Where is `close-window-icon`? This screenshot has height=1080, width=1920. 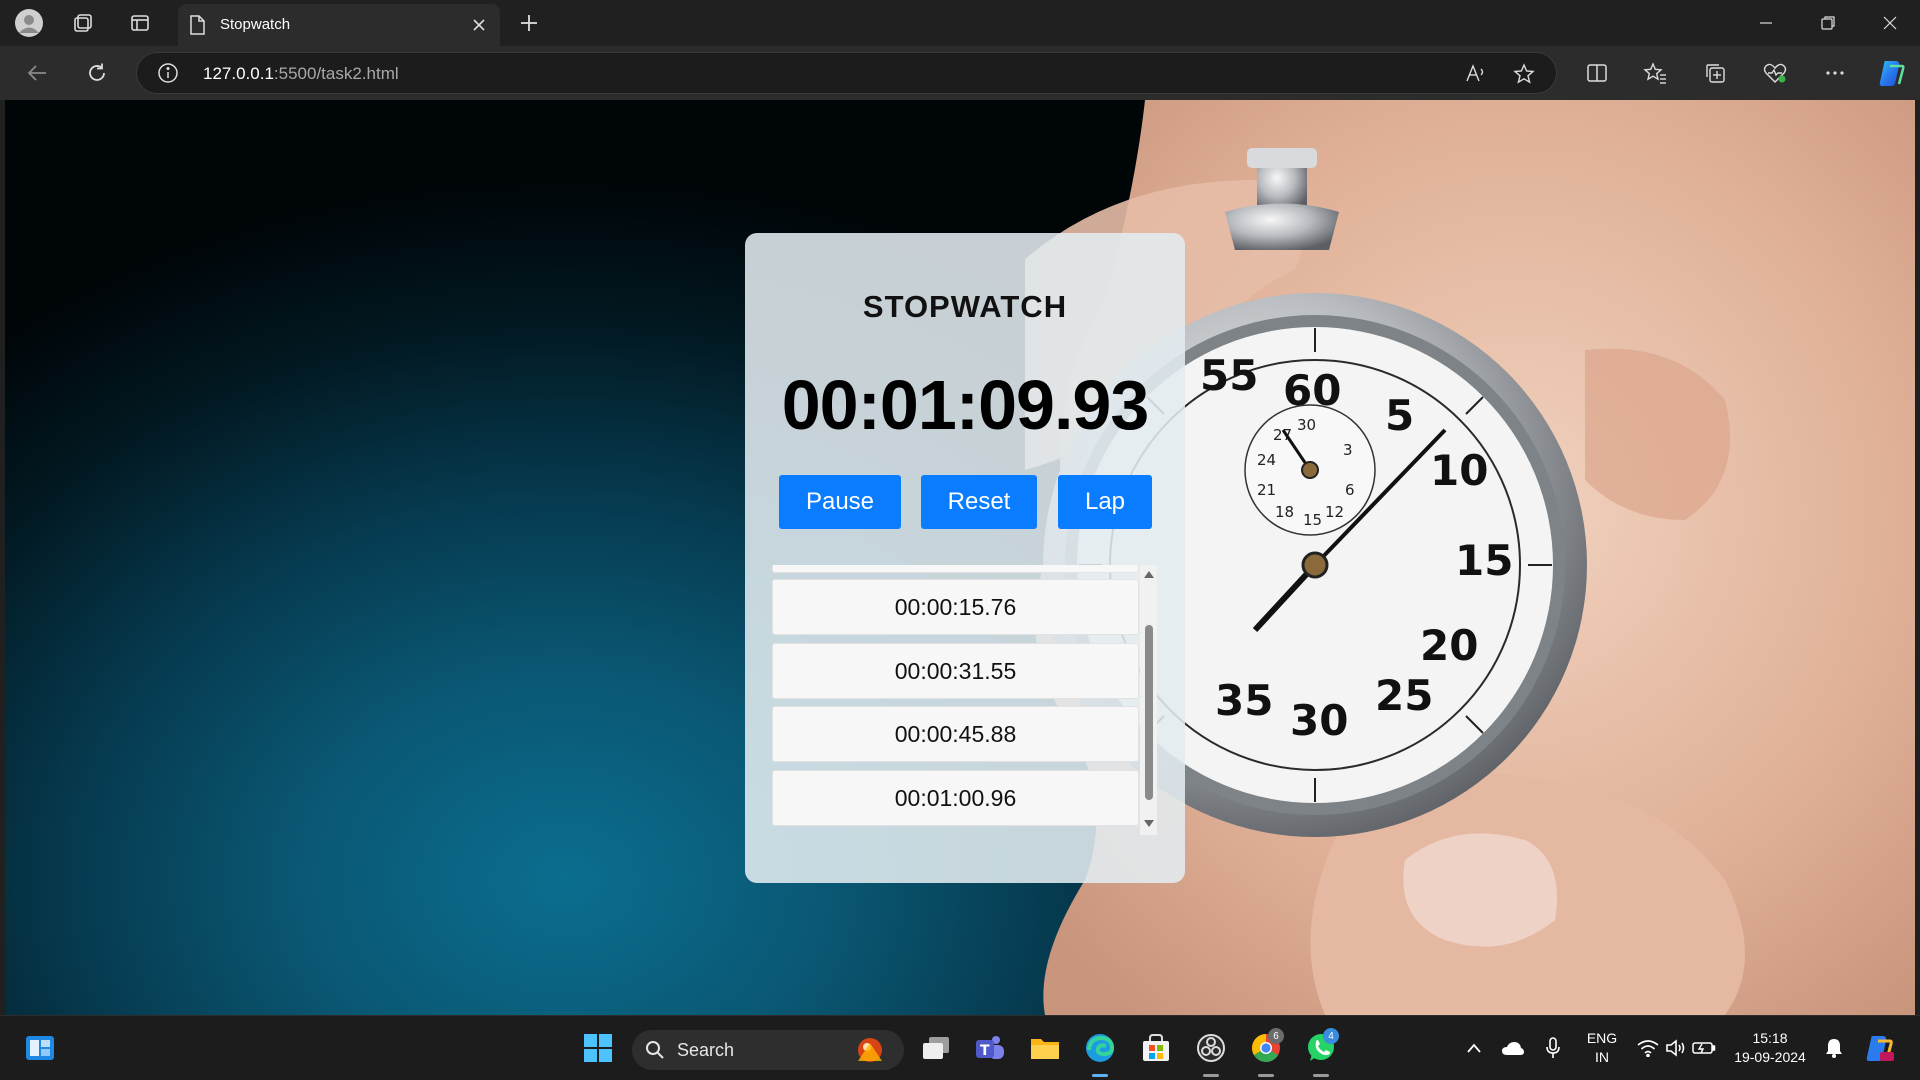 close-window-icon is located at coordinates (1890, 23).